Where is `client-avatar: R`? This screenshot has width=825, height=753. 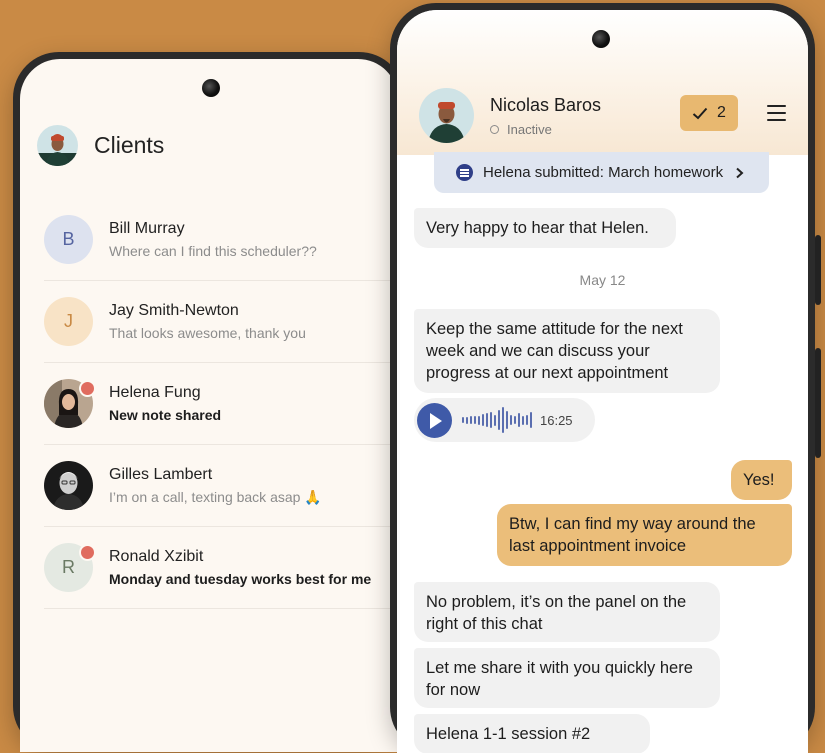
client-avatar: R is located at coordinates (70, 567).